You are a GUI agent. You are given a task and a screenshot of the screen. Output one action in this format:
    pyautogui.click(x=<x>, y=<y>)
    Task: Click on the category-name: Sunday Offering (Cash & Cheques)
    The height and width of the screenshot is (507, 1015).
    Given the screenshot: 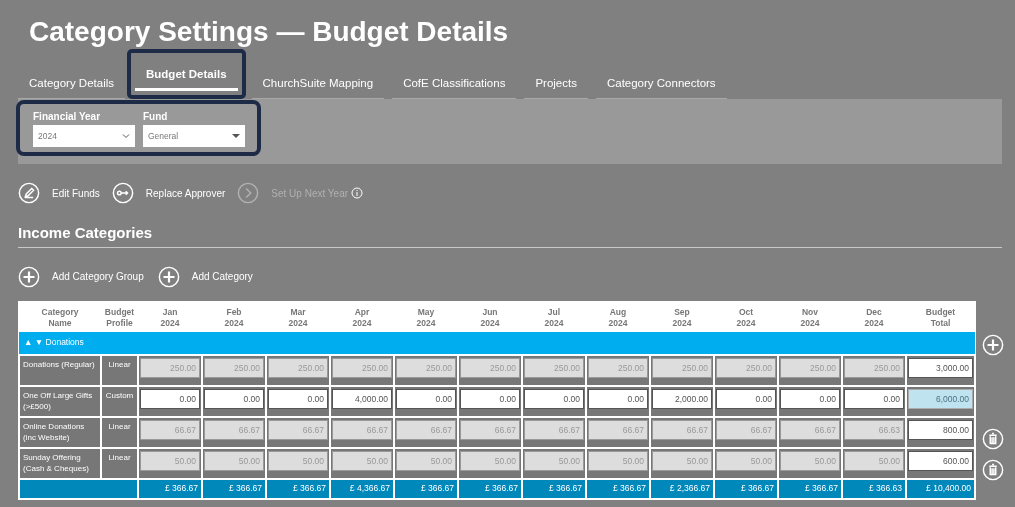 What is the action you would take?
    pyautogui.click(x=60, y=463)
    